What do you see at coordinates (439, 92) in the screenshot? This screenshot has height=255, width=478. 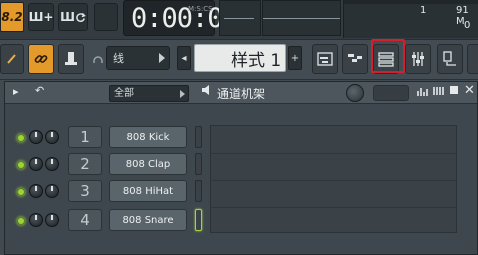 I see `detach-icon` at bounding box center [439, 92].